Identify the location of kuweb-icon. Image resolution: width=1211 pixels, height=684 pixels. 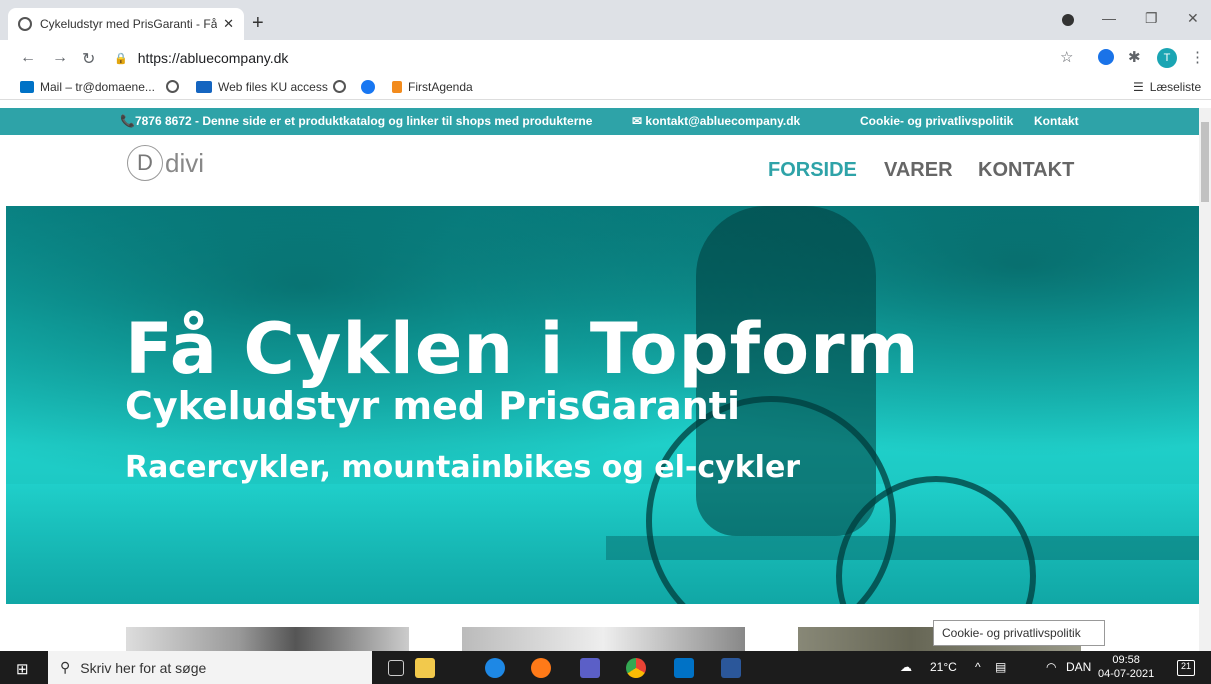
(204, 87).